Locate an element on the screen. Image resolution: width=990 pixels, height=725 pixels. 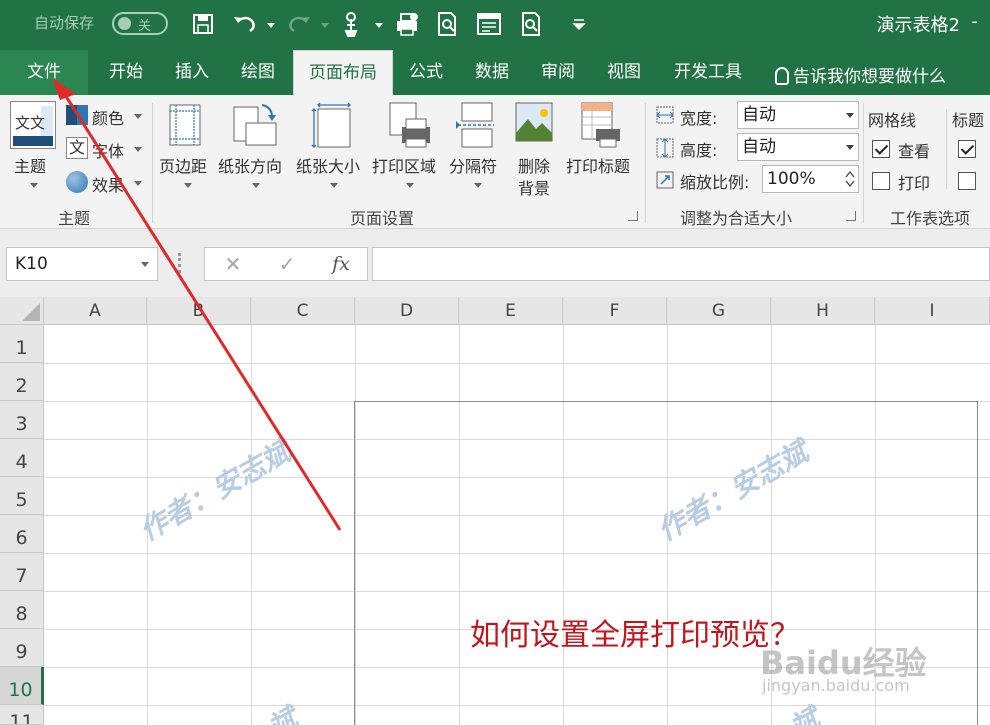
tab-formulas: 公式 is located at coordinates (426, 72).